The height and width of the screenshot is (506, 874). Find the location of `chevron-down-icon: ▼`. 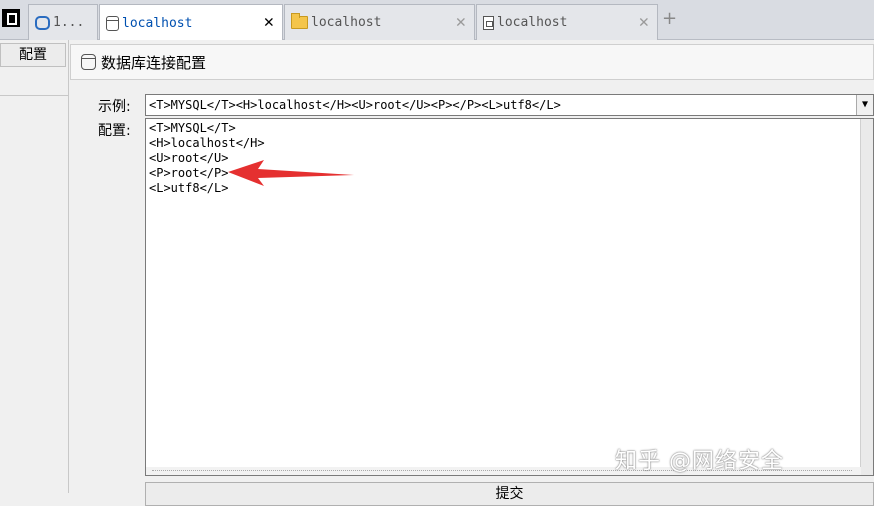

chevron-down-icon: ▼ is located at coordinates (864, 105).